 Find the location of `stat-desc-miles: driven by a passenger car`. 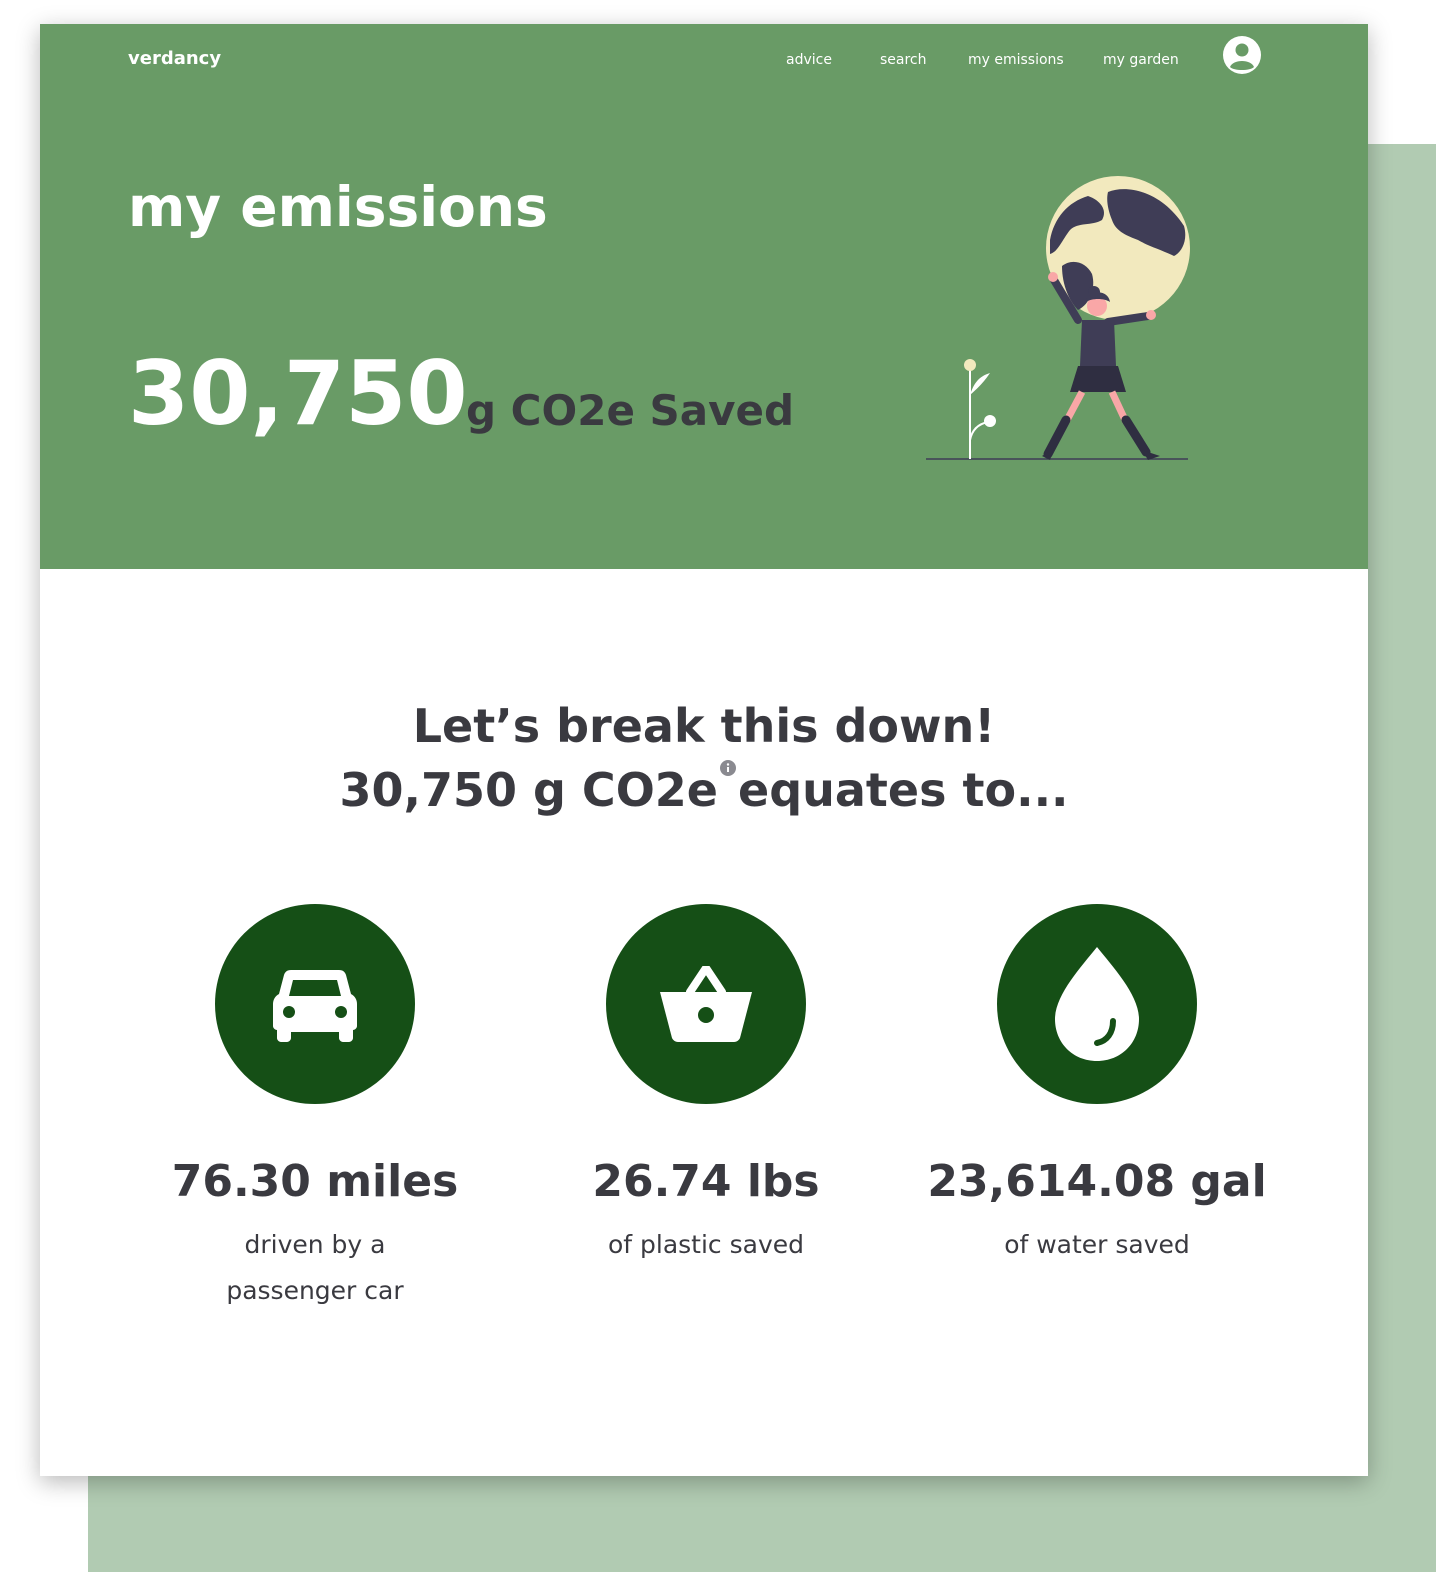

stat-desc-miles: driven by a passenger car is located at coordinates (315, 1267).